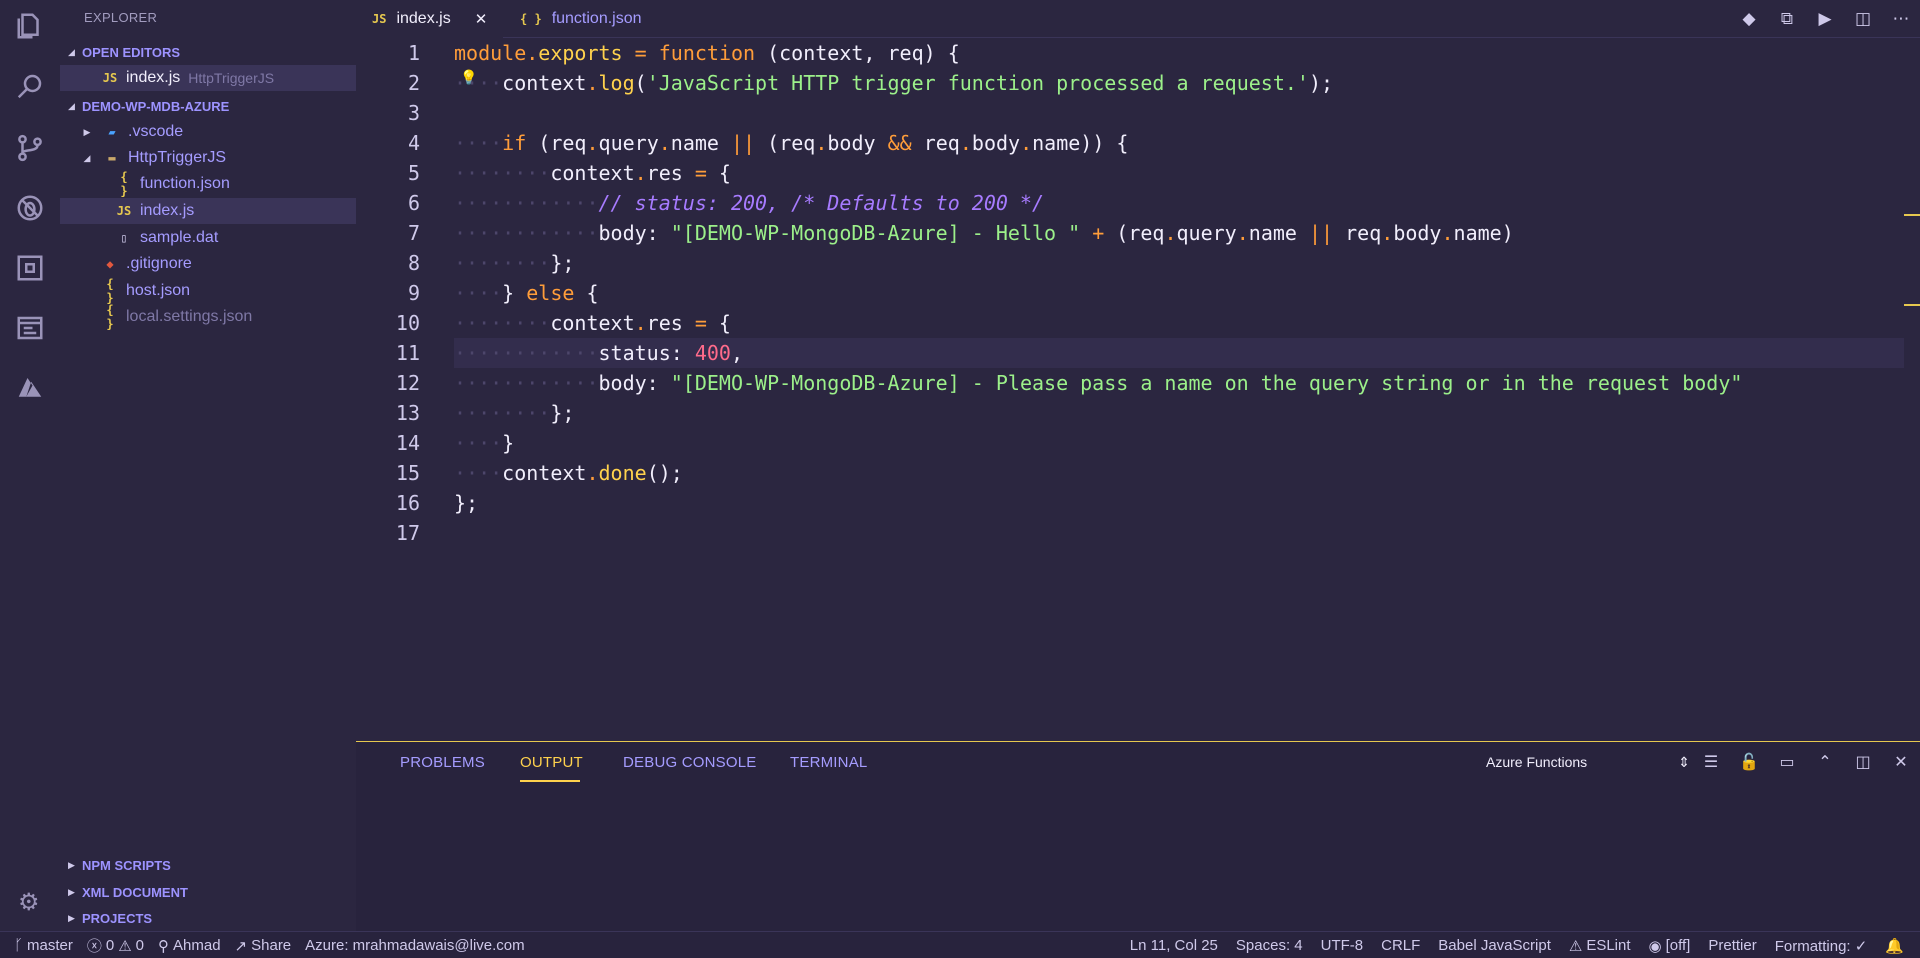  I want to click on more-actions-icon: ⋯, so click(1901, 19).